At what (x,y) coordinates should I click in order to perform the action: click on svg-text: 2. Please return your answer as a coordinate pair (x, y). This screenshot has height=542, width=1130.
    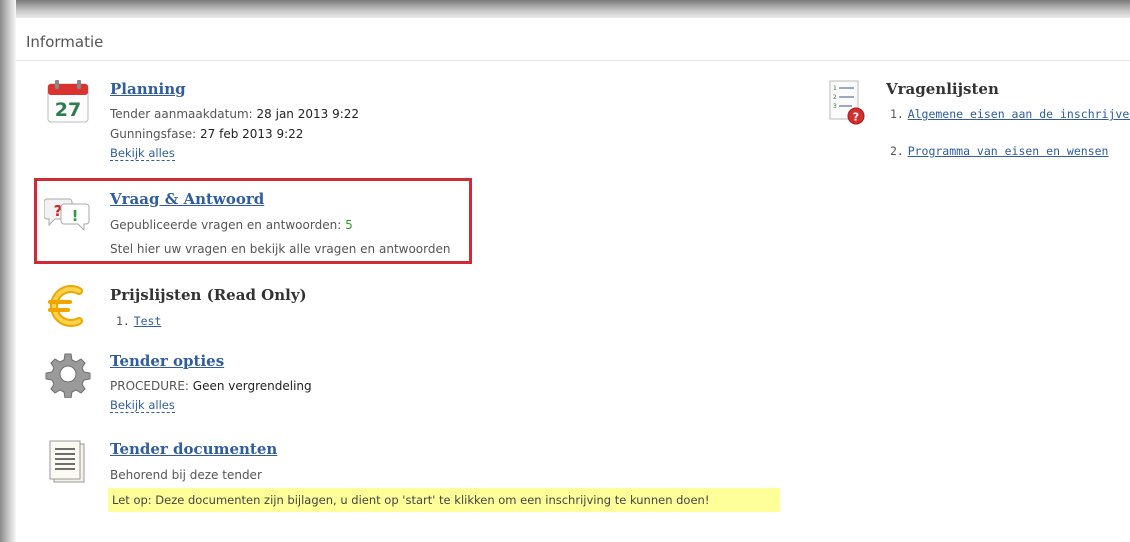
    Looking at the image, I should click on (835, 97).